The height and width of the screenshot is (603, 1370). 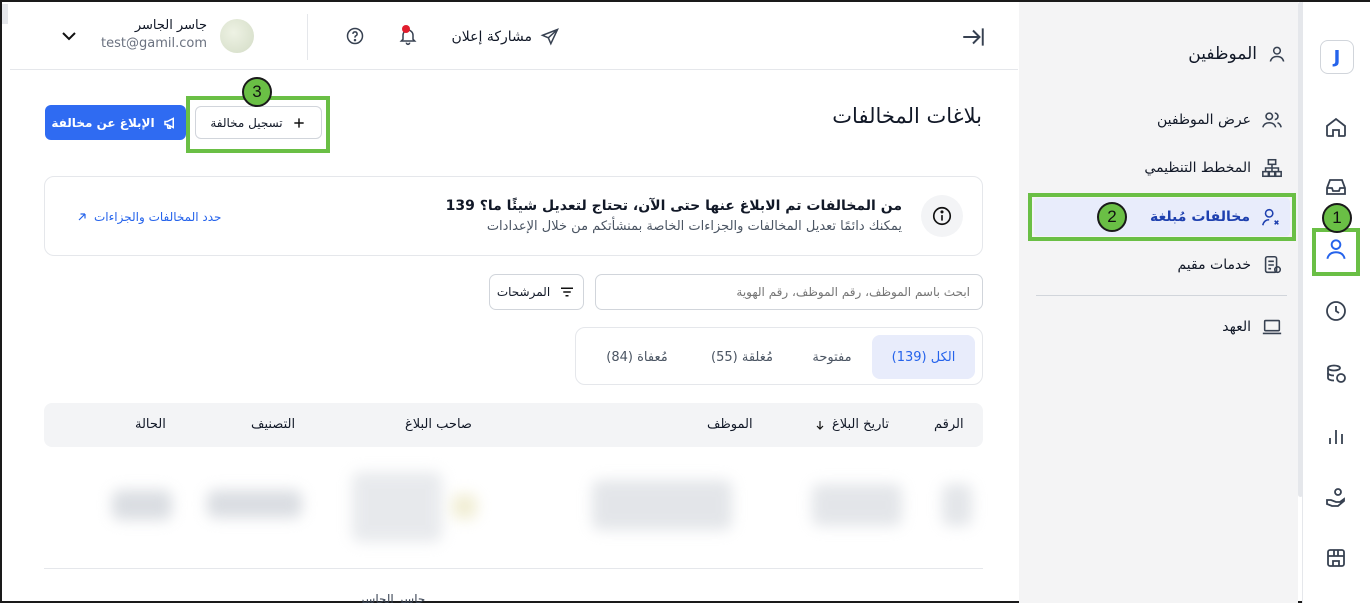 I want to click on coins-icon, so click(x=1336, y=374).